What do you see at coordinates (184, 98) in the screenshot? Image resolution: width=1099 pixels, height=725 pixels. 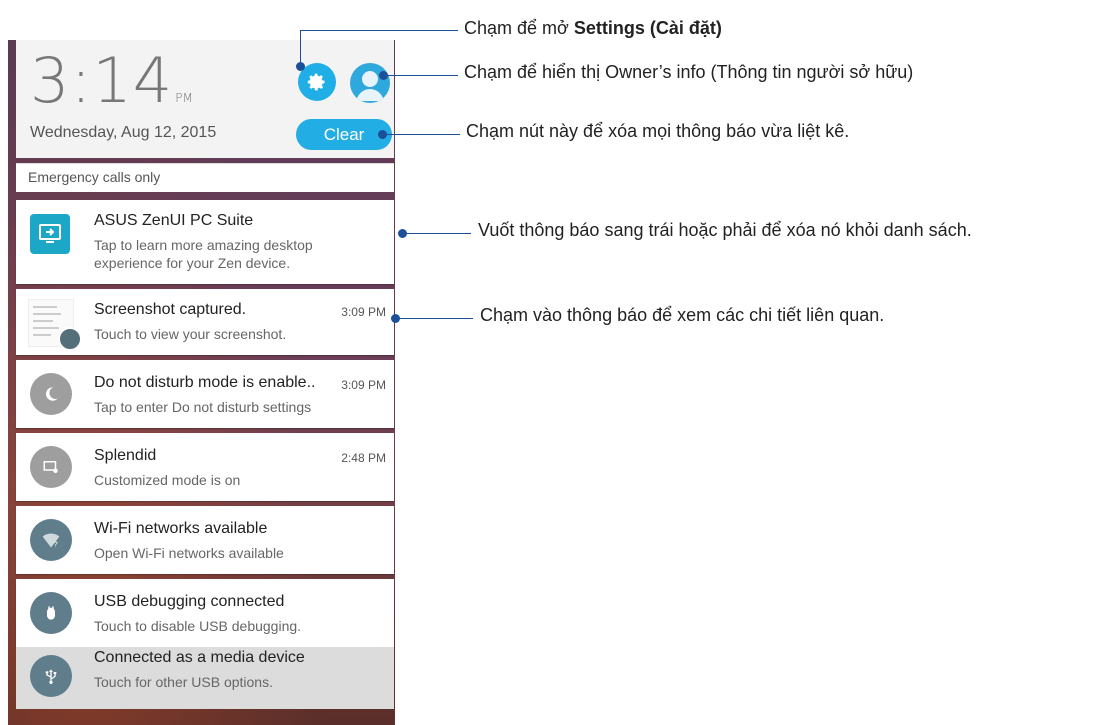 I see `clock-ampm: PM` at bounding box center [184, 98].